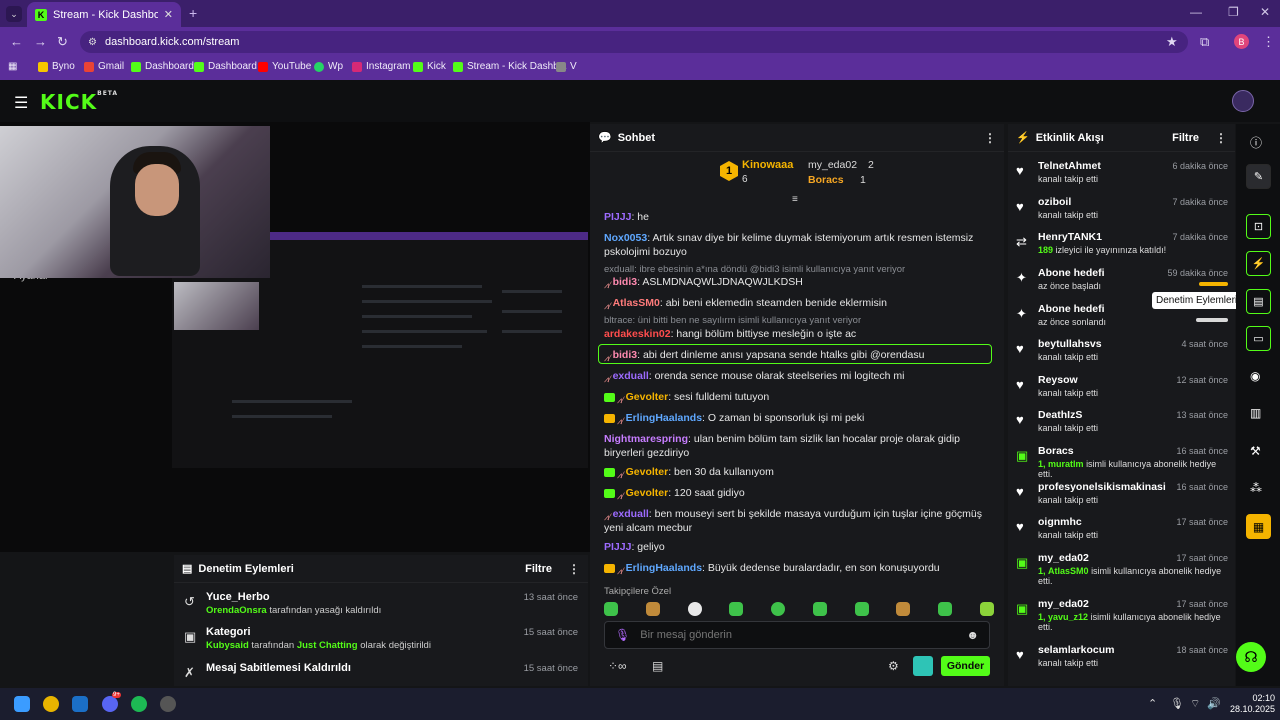  I want to click on volume-icon: 🔊, so click(1214, 703).